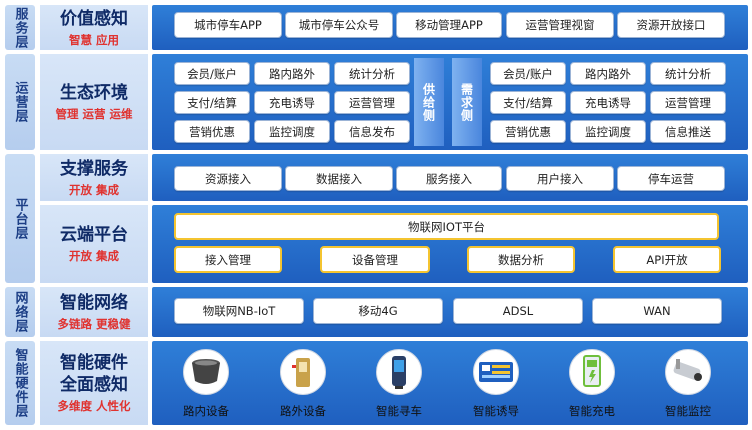 The height and width of the screenshot is (430, 752). I want to click on layer-platform: 平台层, so click(20, 218).